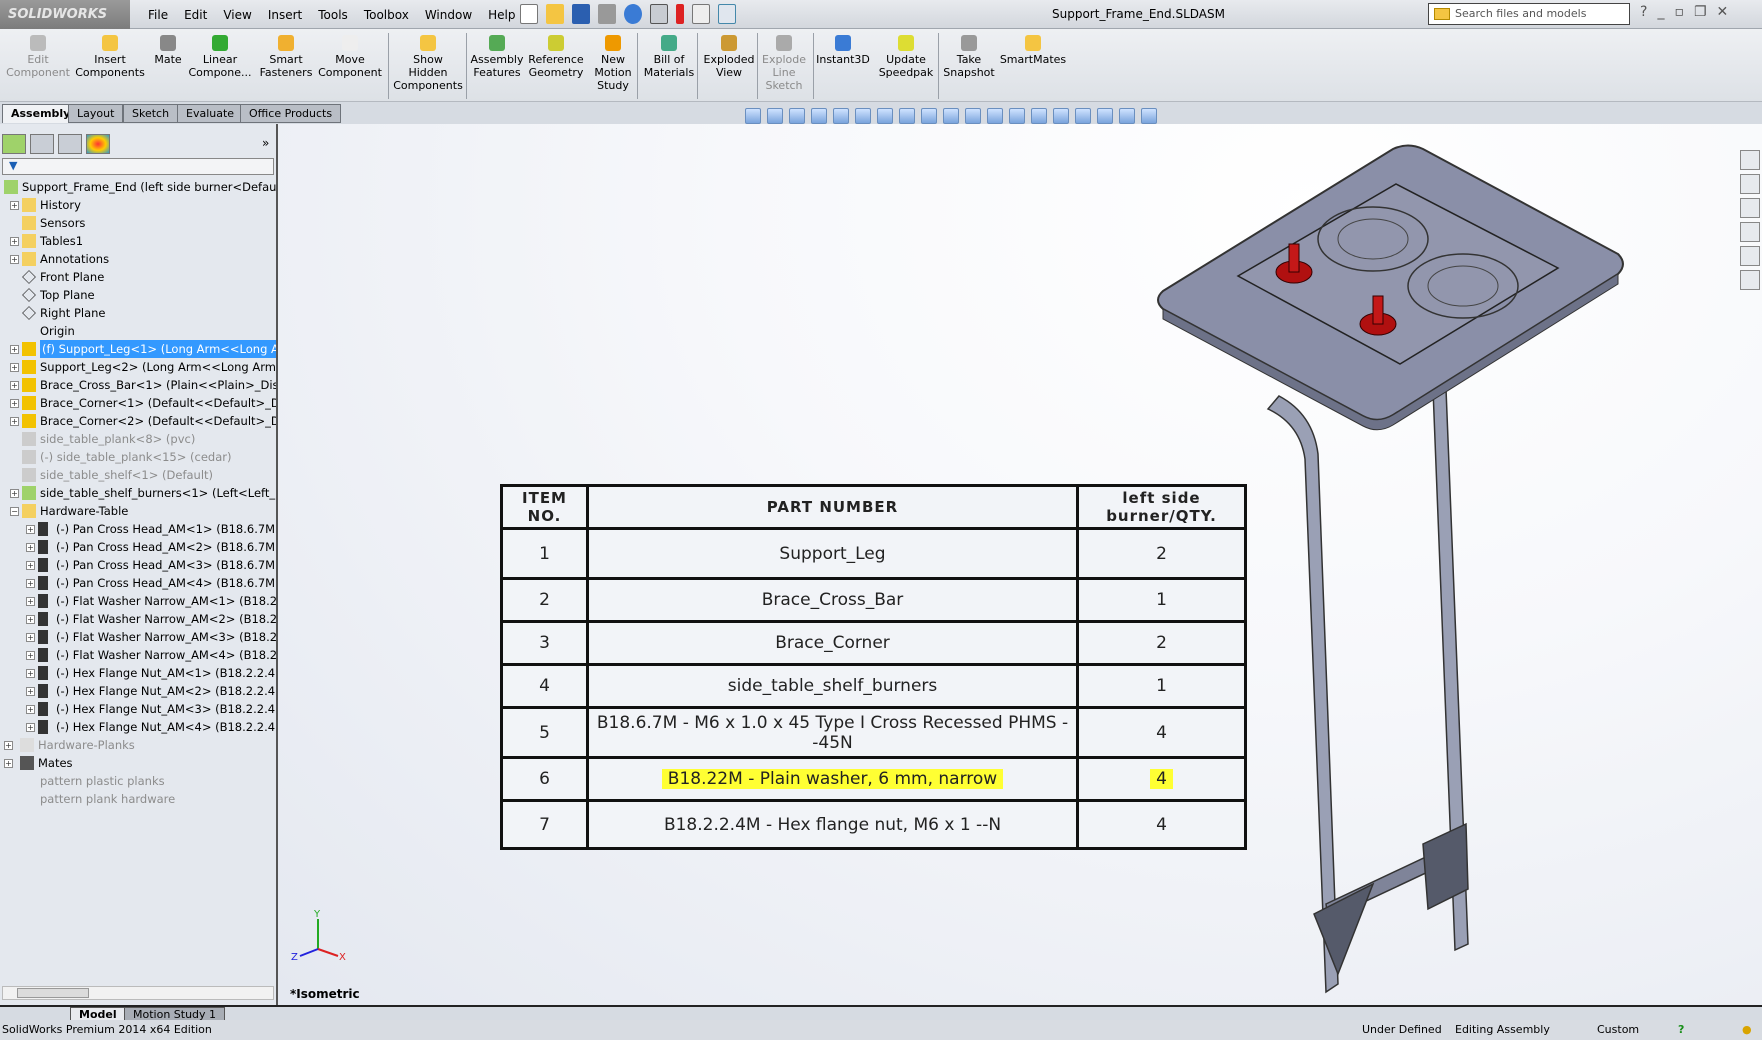 The height and width of the screenshot is (1040, 1762). What do you see at coordinates (65, 14) in the screenshot?
I see `solidworks-logo: SOLIDWORKS` at bounding box center [65, 14].